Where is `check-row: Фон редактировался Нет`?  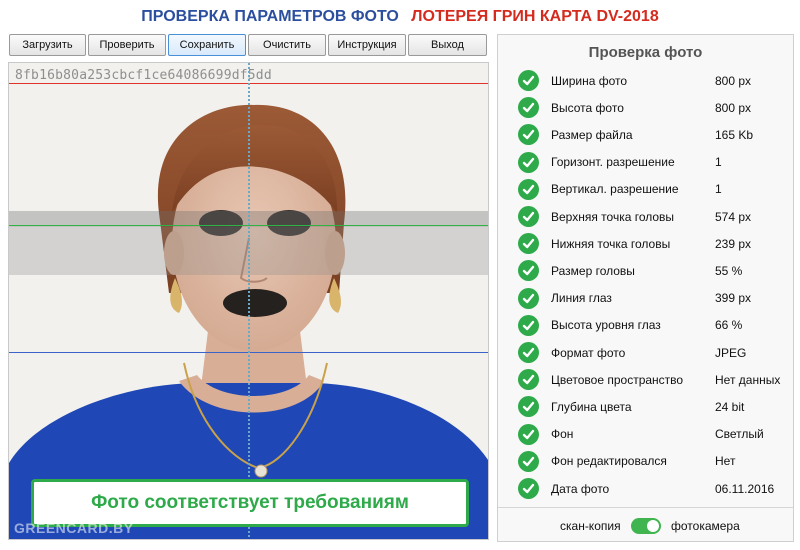
check-row: Фон редактировался Нет is located at coordinates (645, 461).